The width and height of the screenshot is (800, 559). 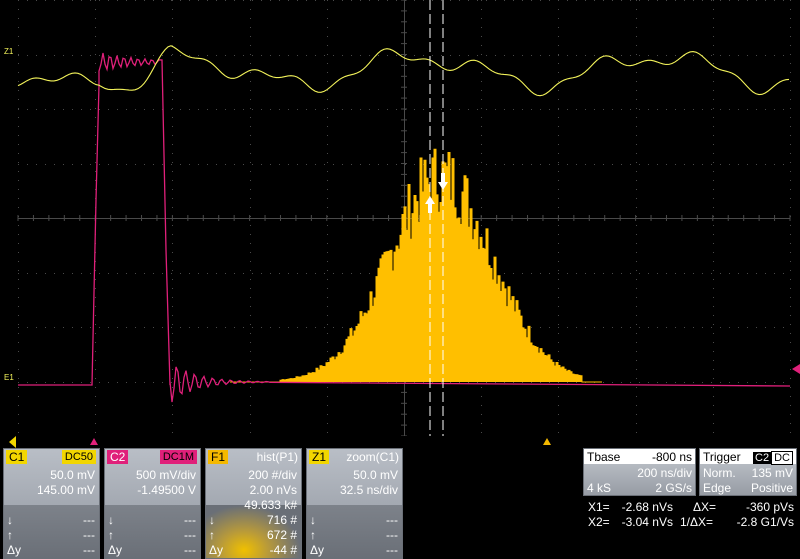 What do you see at coordinates (14, 550) in the screenshot?
I see `c1-delta-y-label: Δy` at bounding box center [14, 550].